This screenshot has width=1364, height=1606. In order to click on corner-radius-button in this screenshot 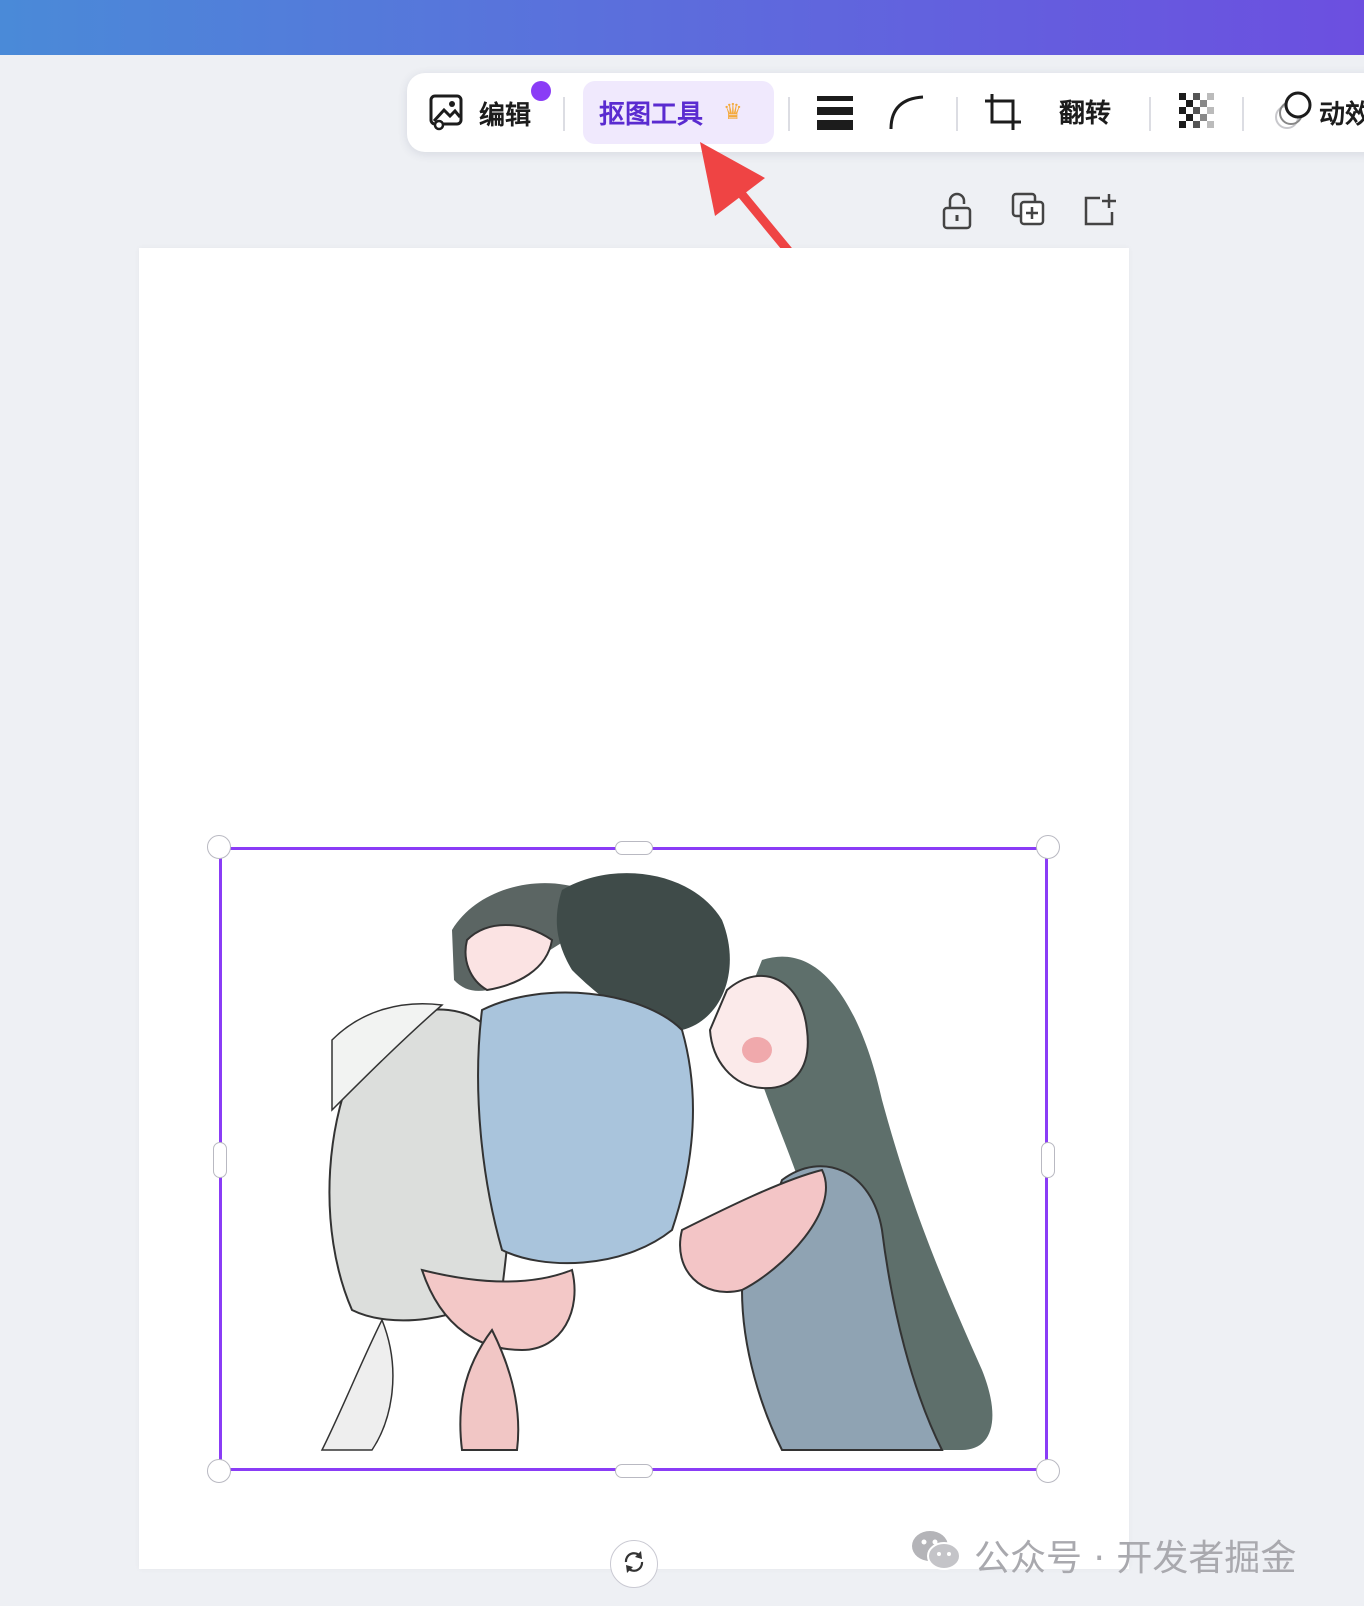, I will do `click(907, 114)`.